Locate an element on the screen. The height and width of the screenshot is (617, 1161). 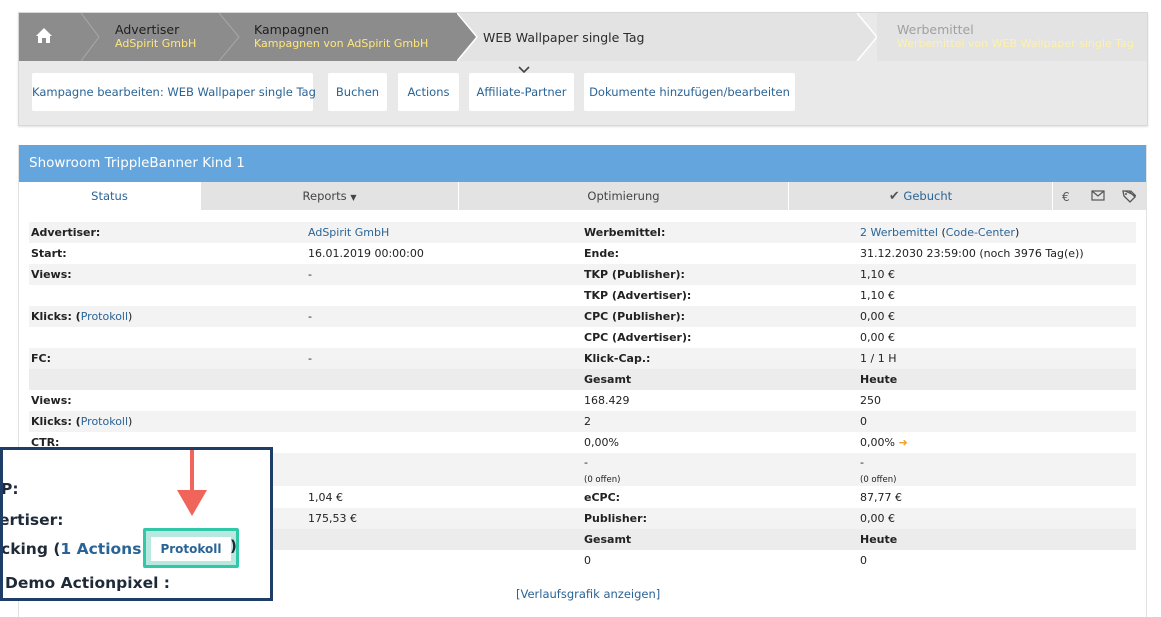
paren: ( is located at coordinates (942, 232).